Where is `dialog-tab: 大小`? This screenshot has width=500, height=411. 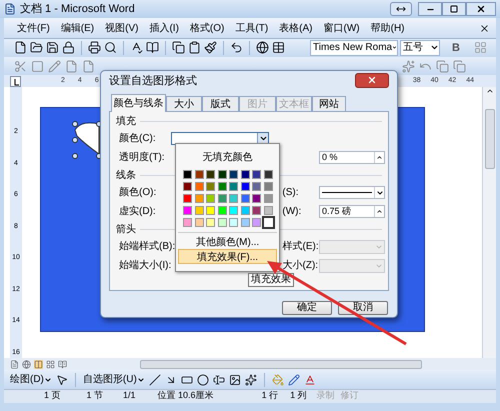
dialog-tab: 大小 is located at coordinates (184, 103).